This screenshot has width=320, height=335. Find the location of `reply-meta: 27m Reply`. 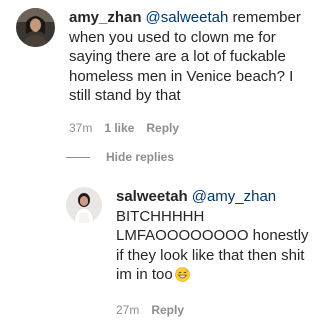

reply-meta: 27m Reply is located at coordinates (213, 310).